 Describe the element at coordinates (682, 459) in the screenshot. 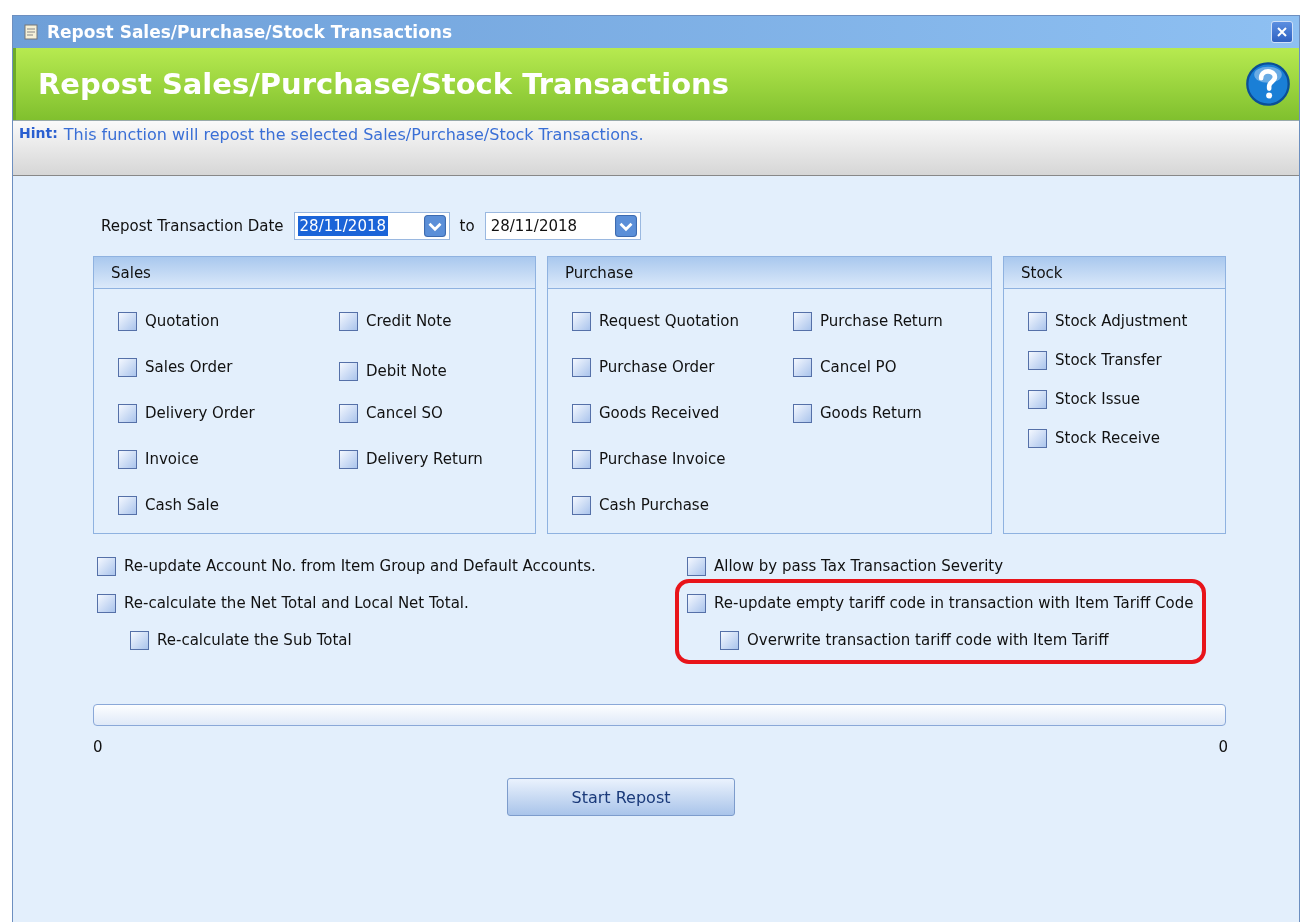

I see `checkbox-option: Purchase Invoice` at that location.